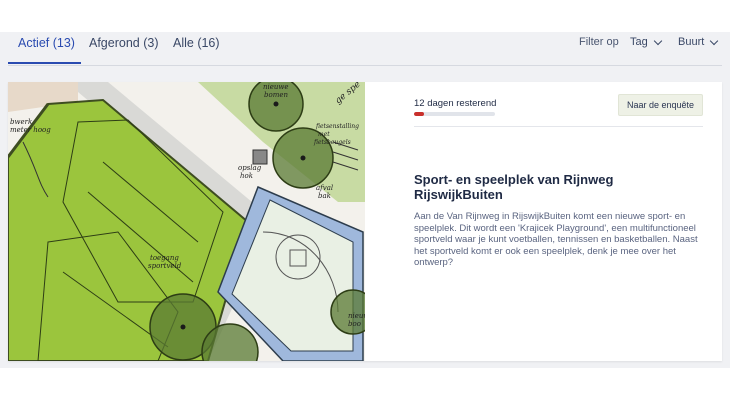  I want to click on neighbourhood-dropdown: Buurt, so click(698, 42).